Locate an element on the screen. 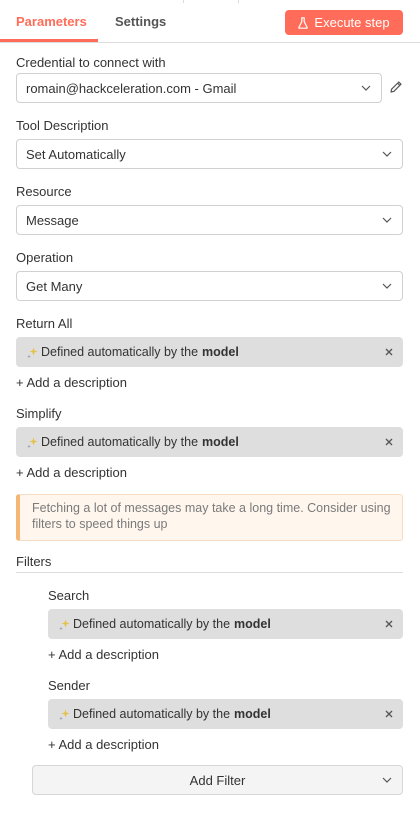  tool-description-label: Tool Description is located at coordinates (62, 125).